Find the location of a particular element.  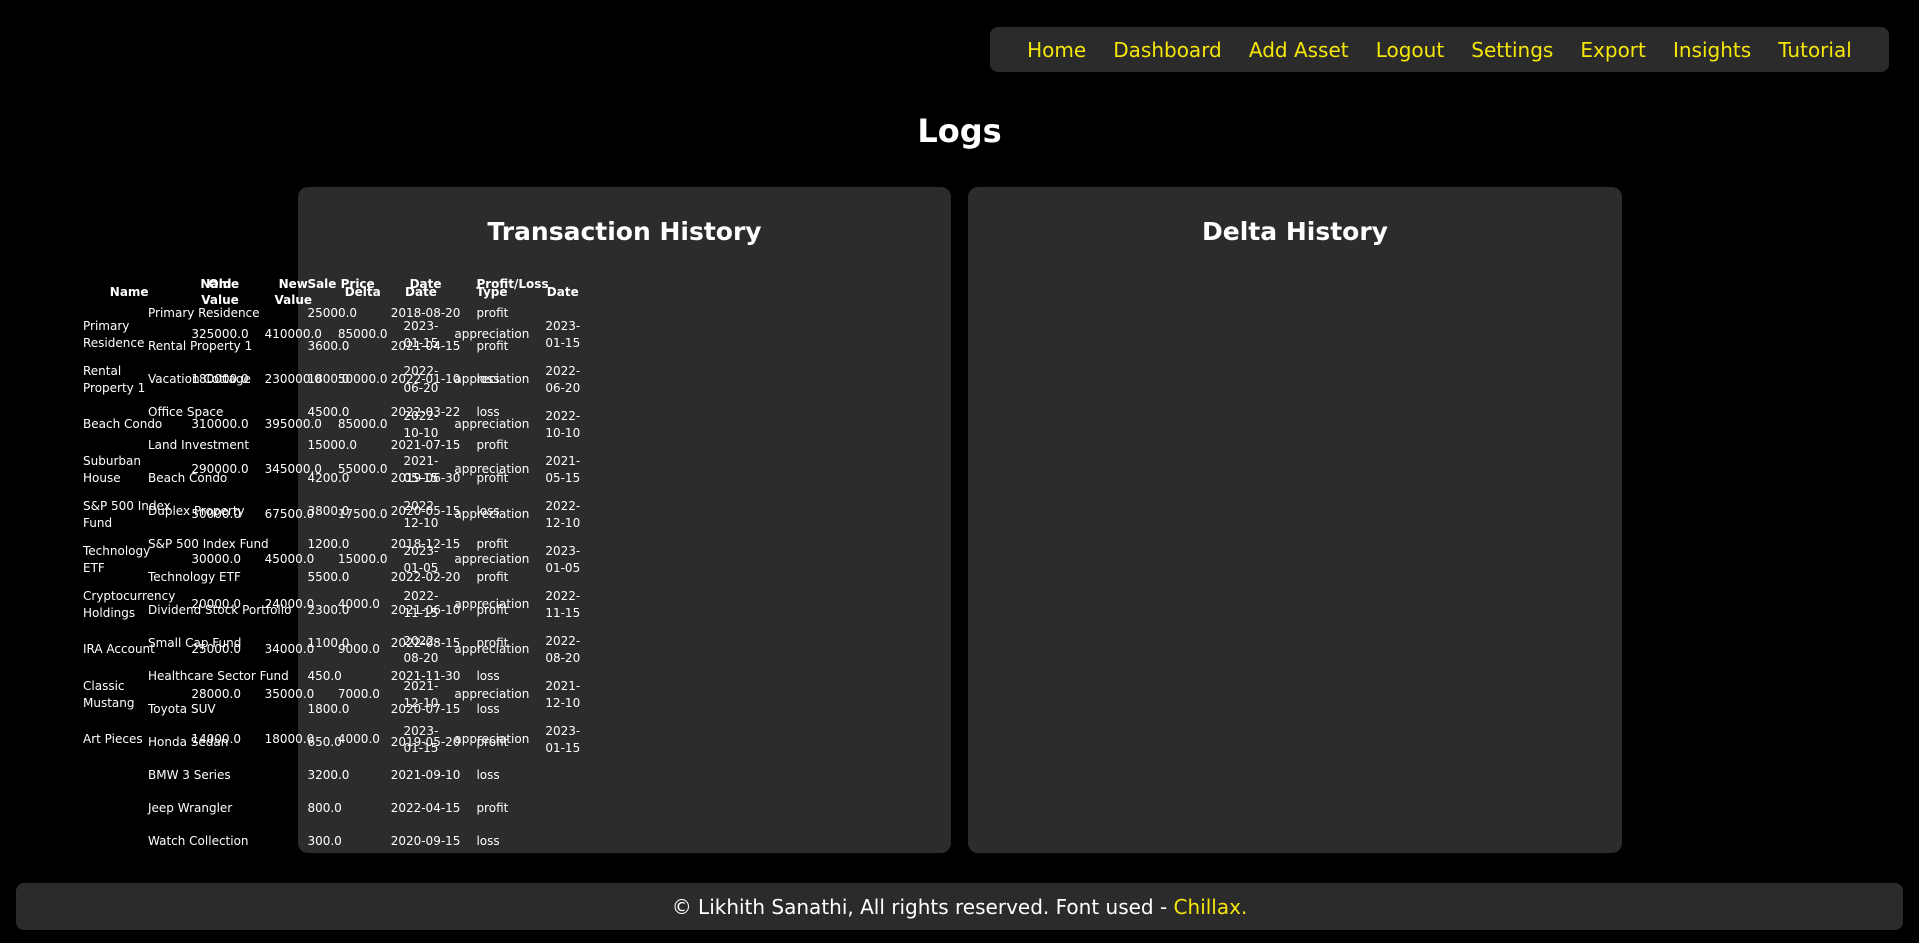

cell-date-2: 2021-12-10 is located at coordinates (563, 694).